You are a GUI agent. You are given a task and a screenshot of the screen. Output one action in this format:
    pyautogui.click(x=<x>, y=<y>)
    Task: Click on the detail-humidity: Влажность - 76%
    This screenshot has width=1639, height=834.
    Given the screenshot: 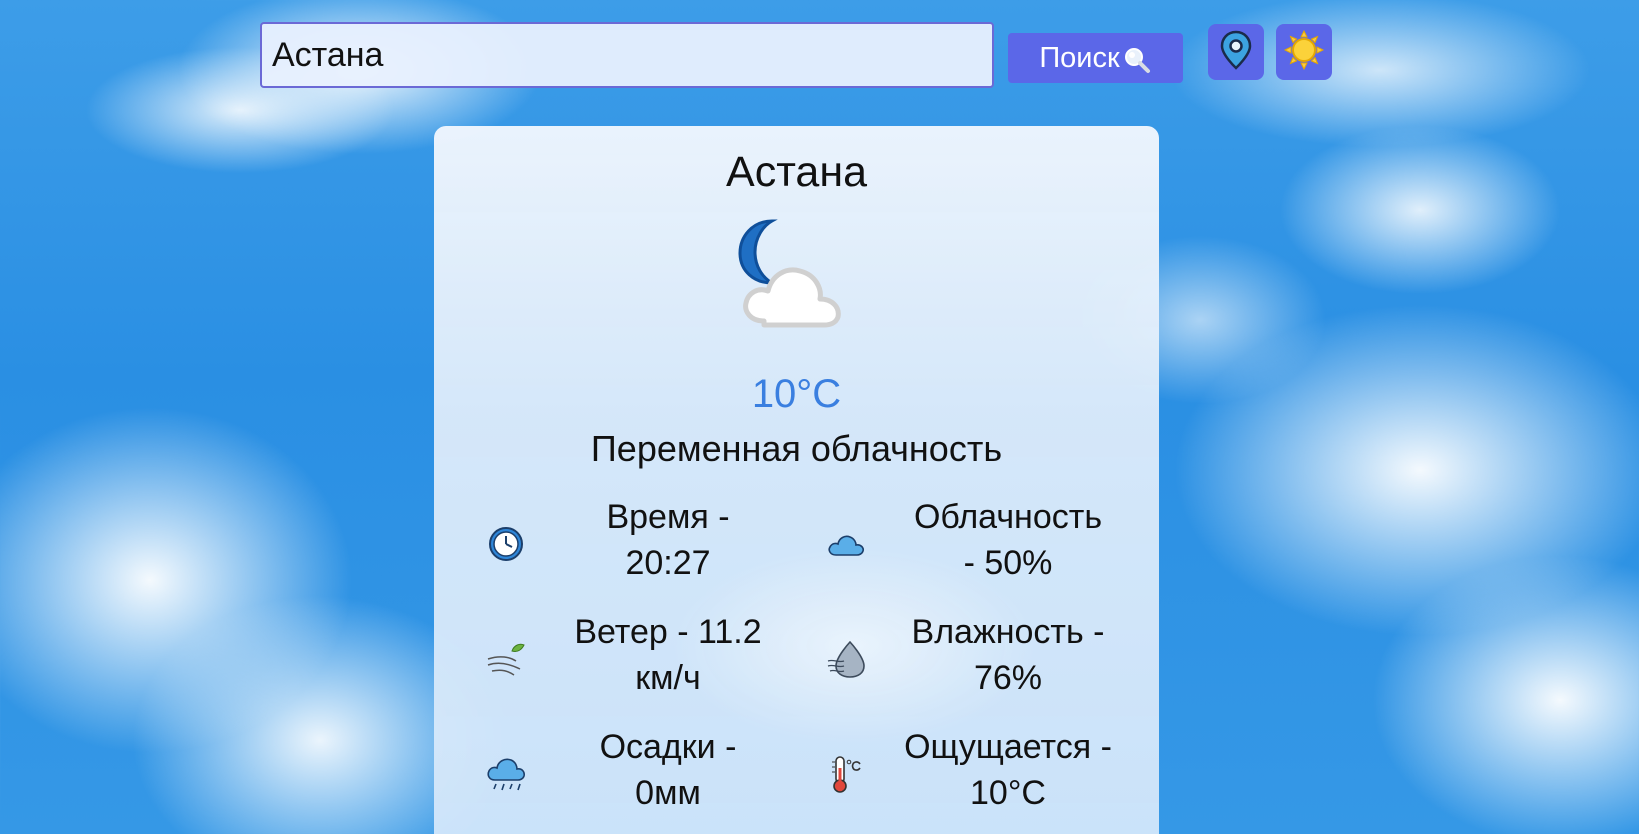 What is the action you would take?
    pyautogui.click(x=986, y=659)
    